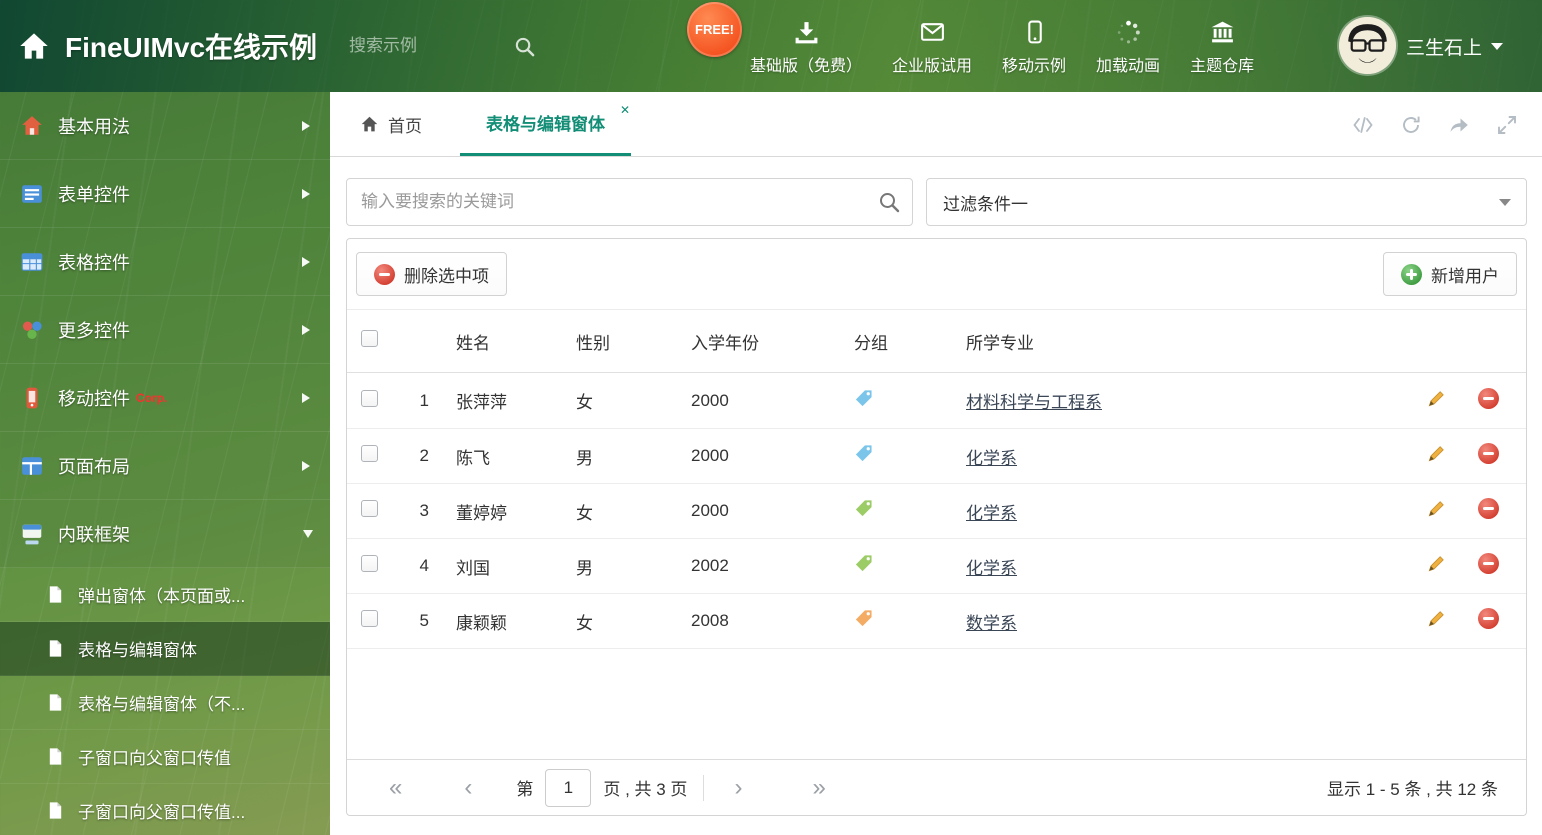 This screenshot has height=835, width=1542. I want to click on header-search, so click(451, 46).